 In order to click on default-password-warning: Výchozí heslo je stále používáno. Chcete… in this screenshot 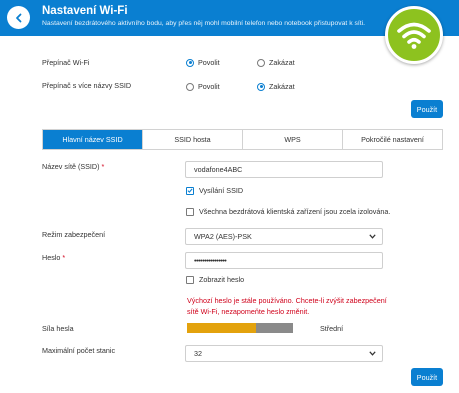, I will do `click(287, 306)`.